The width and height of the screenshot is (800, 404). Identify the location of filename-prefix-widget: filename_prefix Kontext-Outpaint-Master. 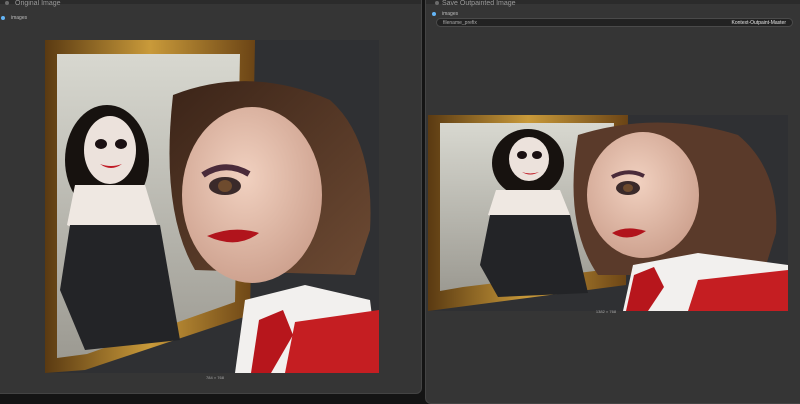
(614, 22).